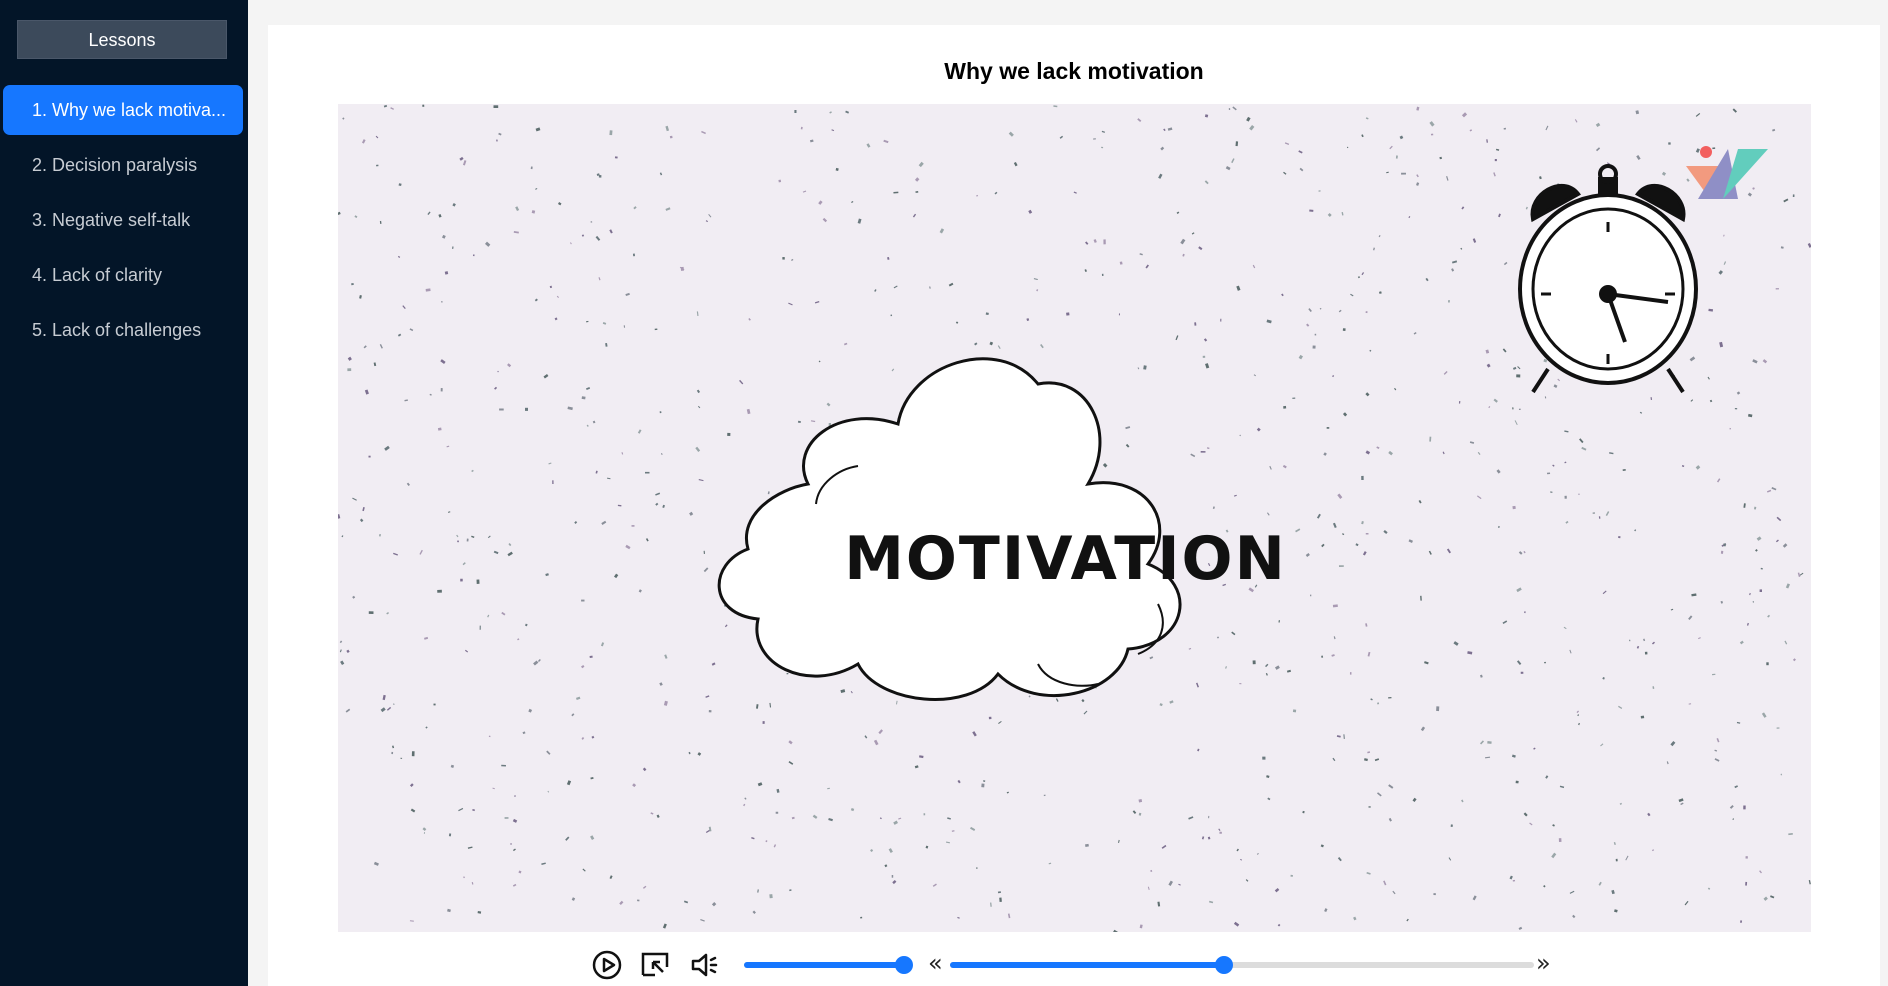 This screenshot has height=986, width=1888. Describe the element at coordinates (904, 965) in the screenshot. I see `volume-slider-thumb` at that location.